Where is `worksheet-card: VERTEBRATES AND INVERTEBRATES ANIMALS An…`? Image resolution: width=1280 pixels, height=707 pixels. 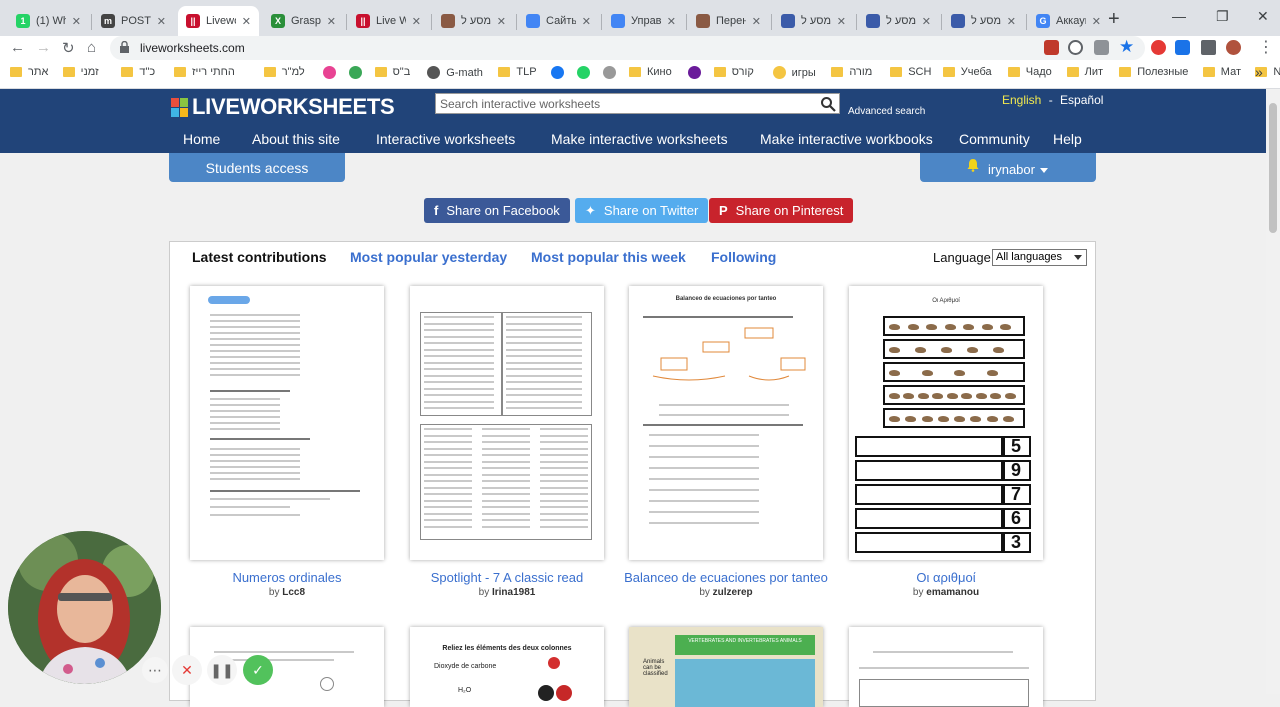
worksheet-card: VERTEBRATES AND INVERTEBRATES ANIMALS An… is located at coordinates (726, 667).